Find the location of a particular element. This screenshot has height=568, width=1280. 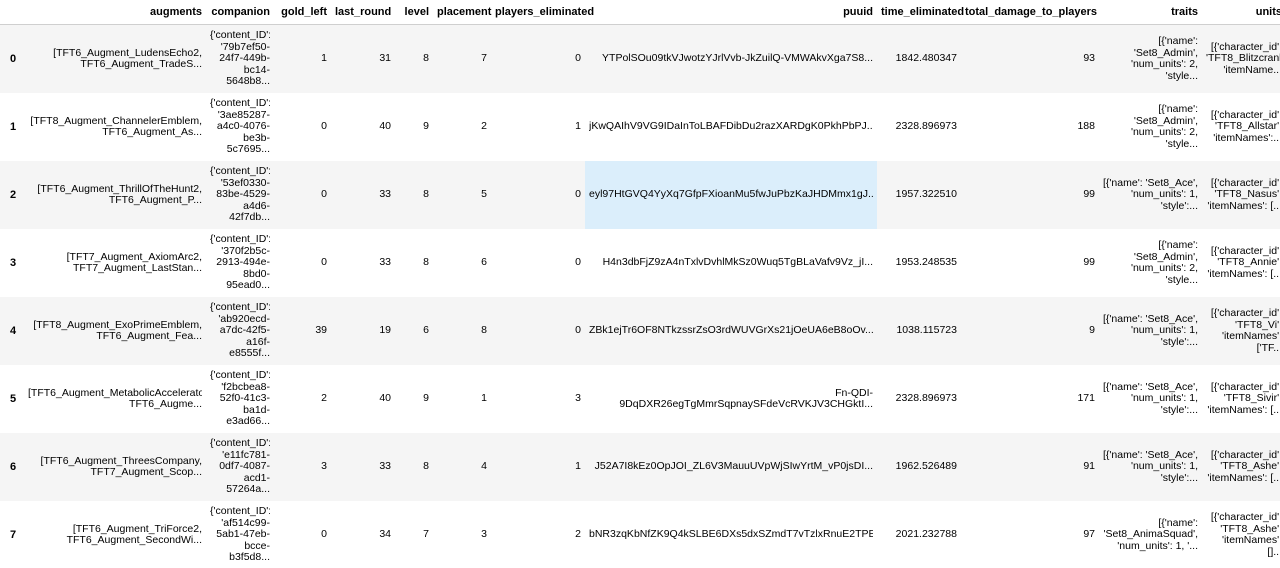

time-eliminated-cell: 2021.232788 is located at coordinates (919, 534).